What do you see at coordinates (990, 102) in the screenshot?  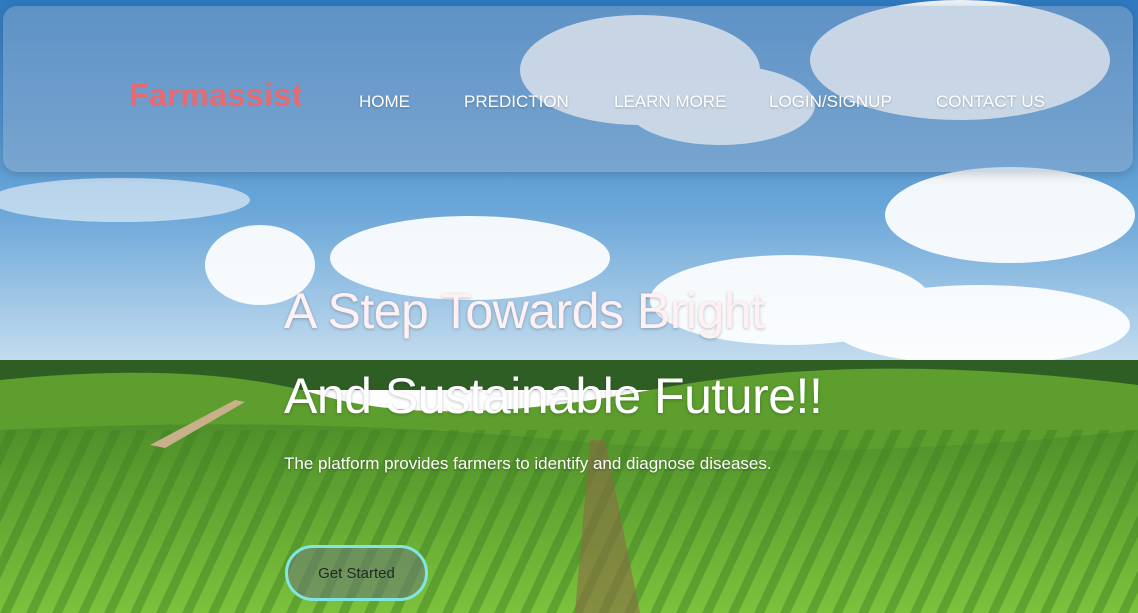 I see `nav-contact-us: CONTACT US` at bounding box center [990, 102].